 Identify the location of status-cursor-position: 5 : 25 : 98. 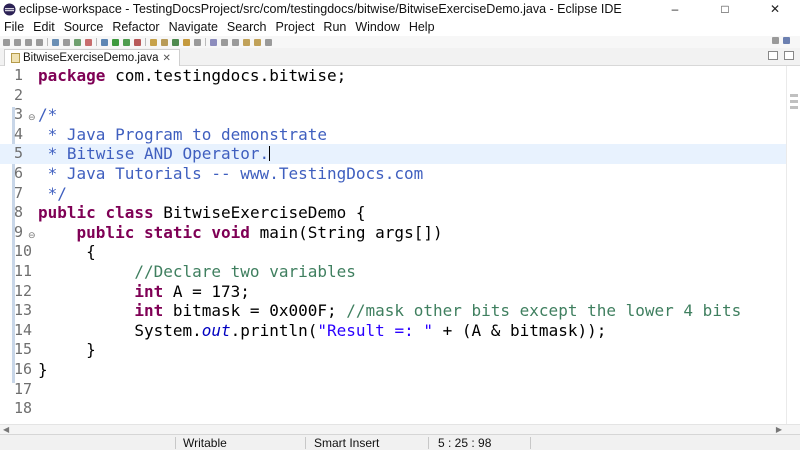
(465, 443).